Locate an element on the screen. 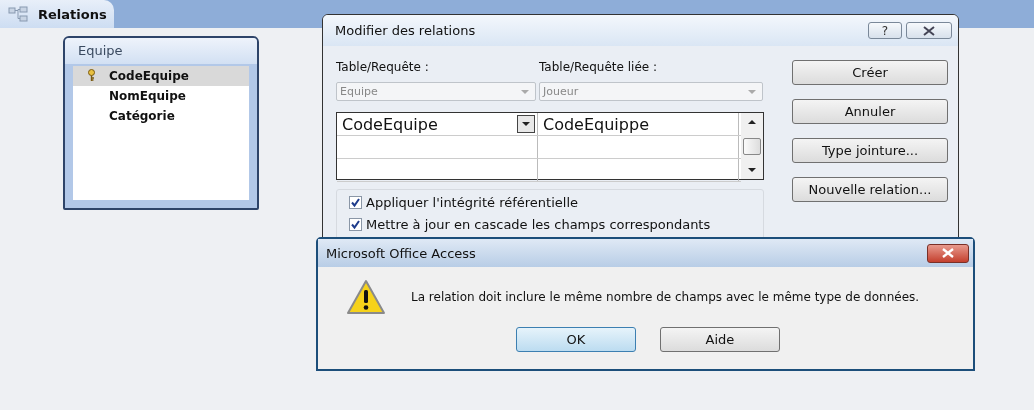 The width and height of the screenshot is (1034, 410). dialog-button: OK is located at coordinates (576, 339).